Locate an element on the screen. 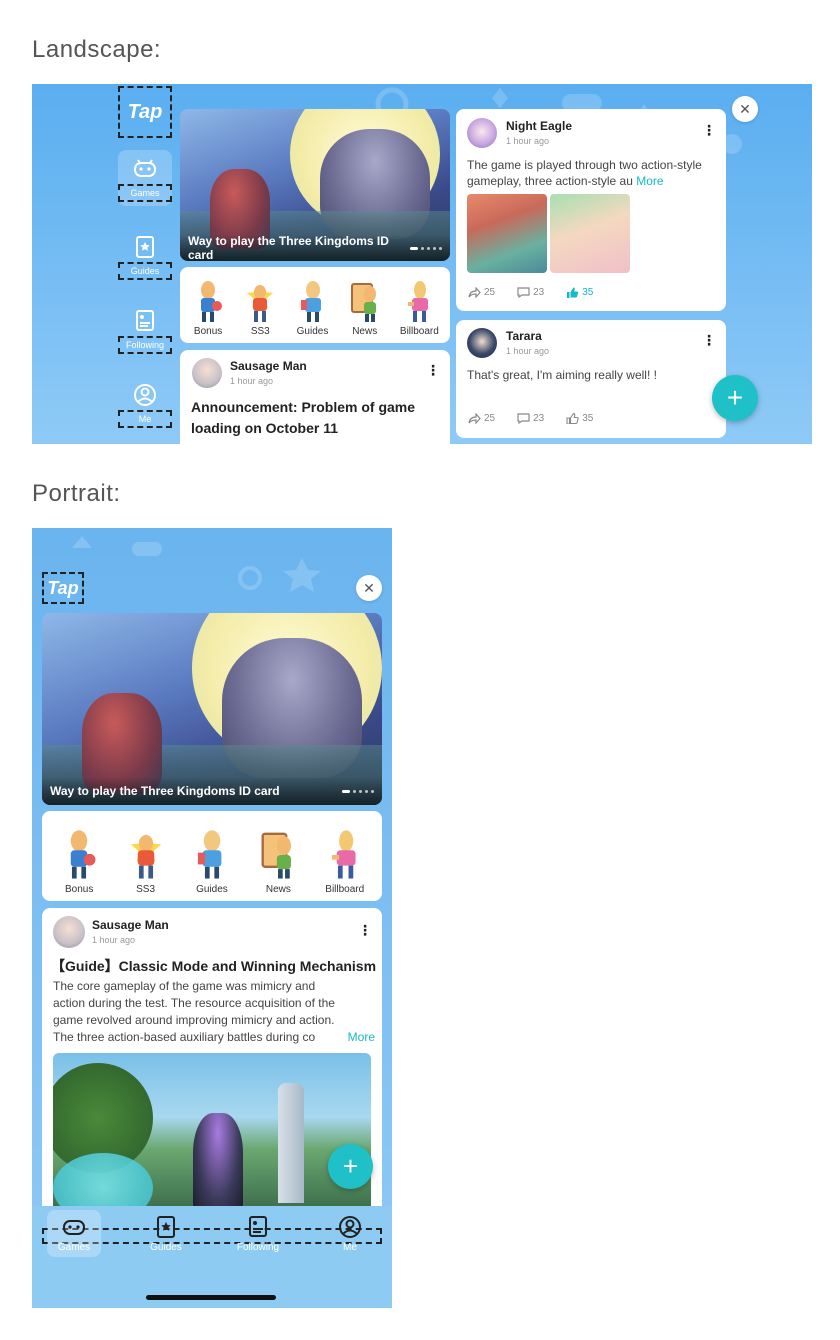  shortcut-row: Bonus SS3 Guides News Billboard is located at coordinates (315, 305).